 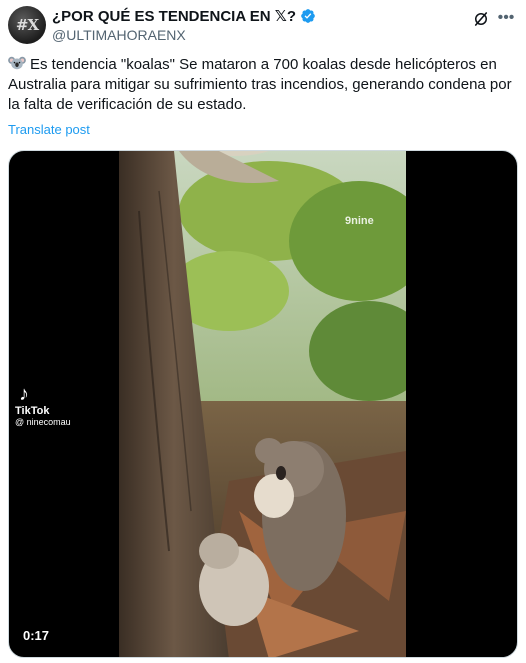 I want to click on tiktok-logo-icon: ♪, so click(x=24, y=394).